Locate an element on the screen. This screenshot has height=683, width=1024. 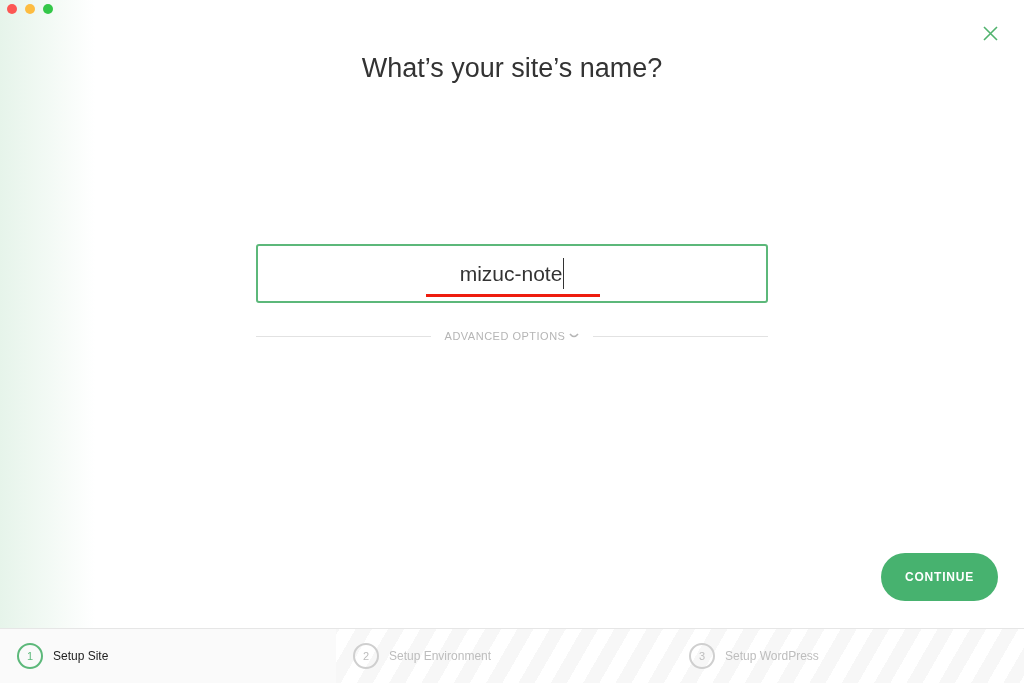
close-window-icon is located at coordinates (12, 9).